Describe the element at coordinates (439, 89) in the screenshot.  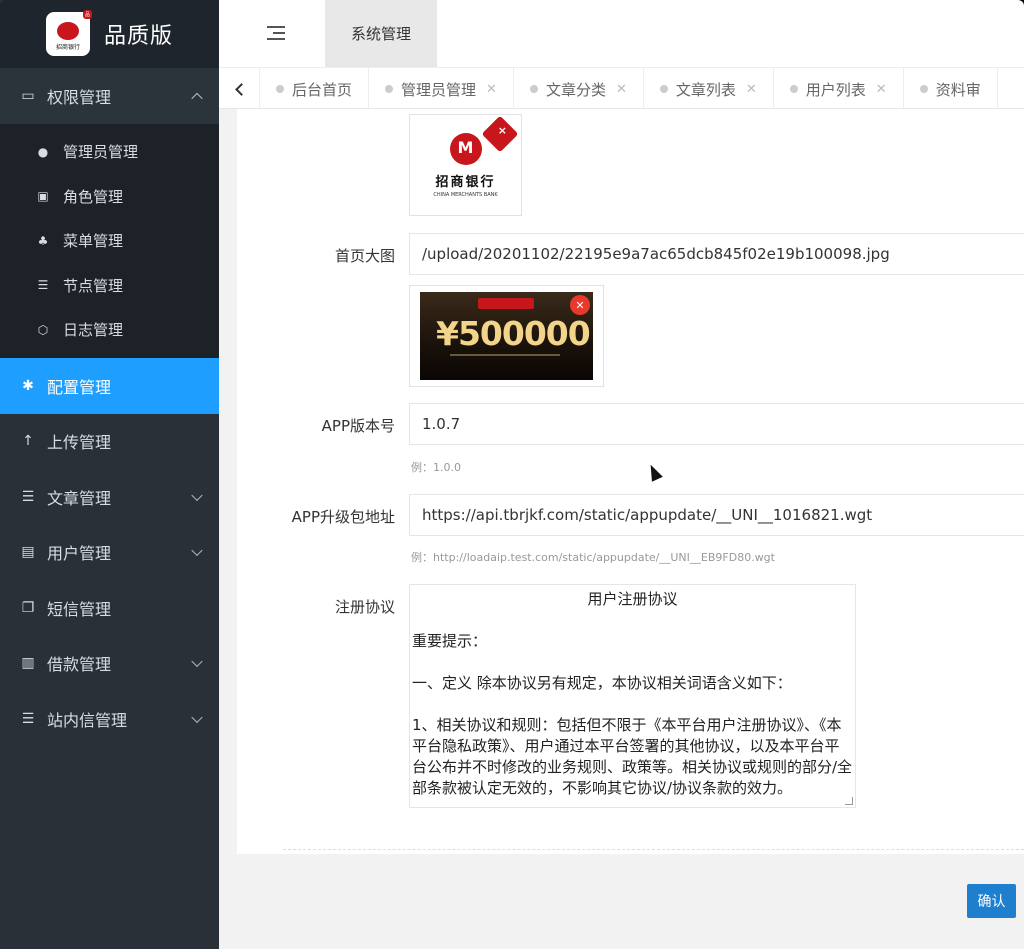
I see `tab-label: 管理员管理` at that location.